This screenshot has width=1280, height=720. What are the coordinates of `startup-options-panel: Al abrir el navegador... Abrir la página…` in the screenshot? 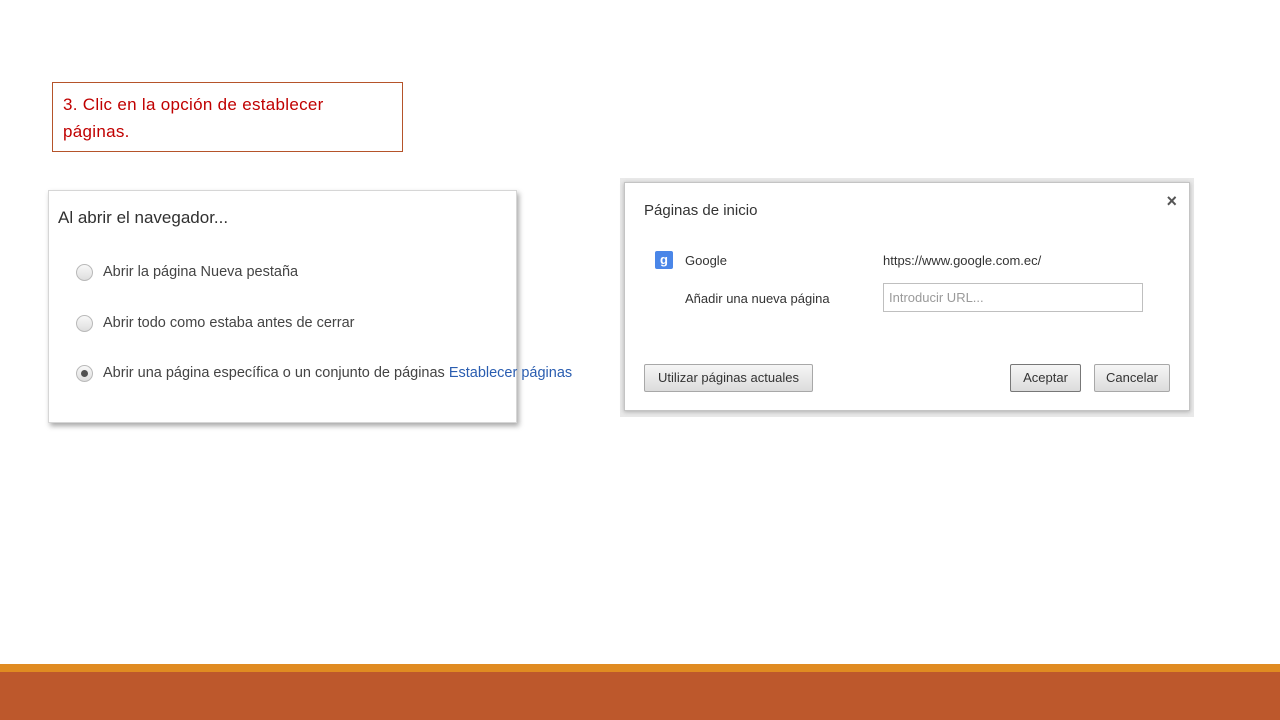 It's located at (310, 306).